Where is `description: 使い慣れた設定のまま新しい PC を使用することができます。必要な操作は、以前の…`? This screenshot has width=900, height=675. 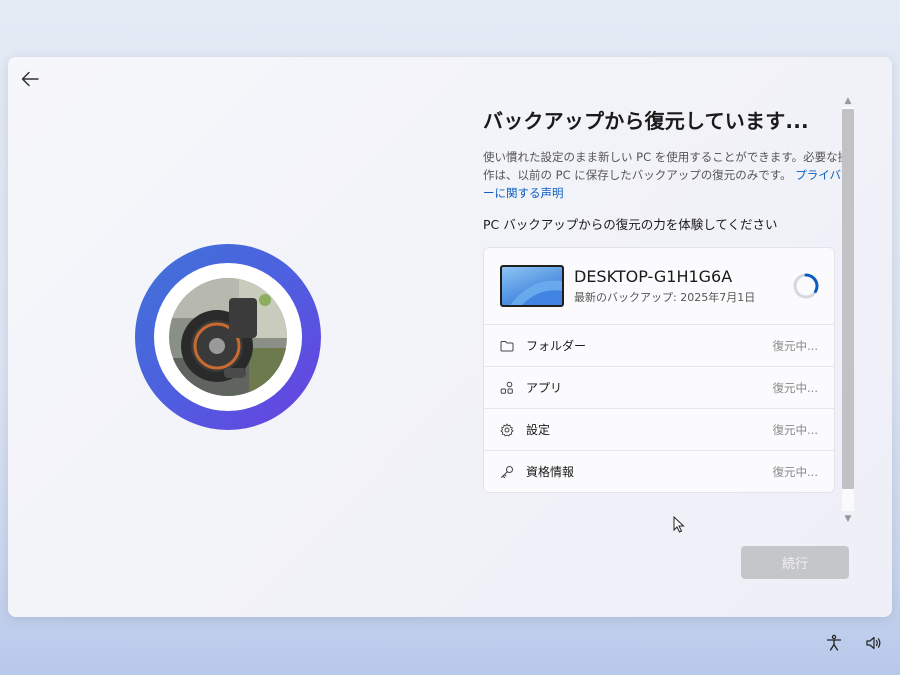 description: 使い慣れた設定のまま新しい PC を使用することができます。必要な操作は、以前の… is located at coordinates (663, 175).